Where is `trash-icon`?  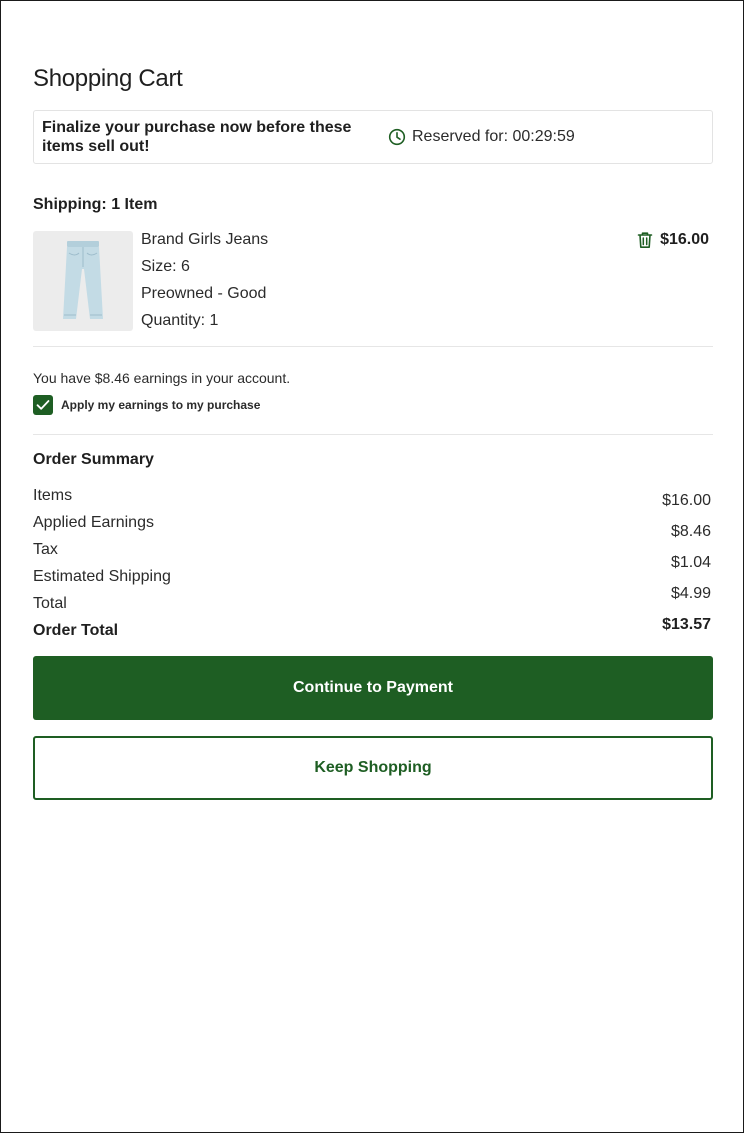 trash-icon is located at coordinates (645, 240).